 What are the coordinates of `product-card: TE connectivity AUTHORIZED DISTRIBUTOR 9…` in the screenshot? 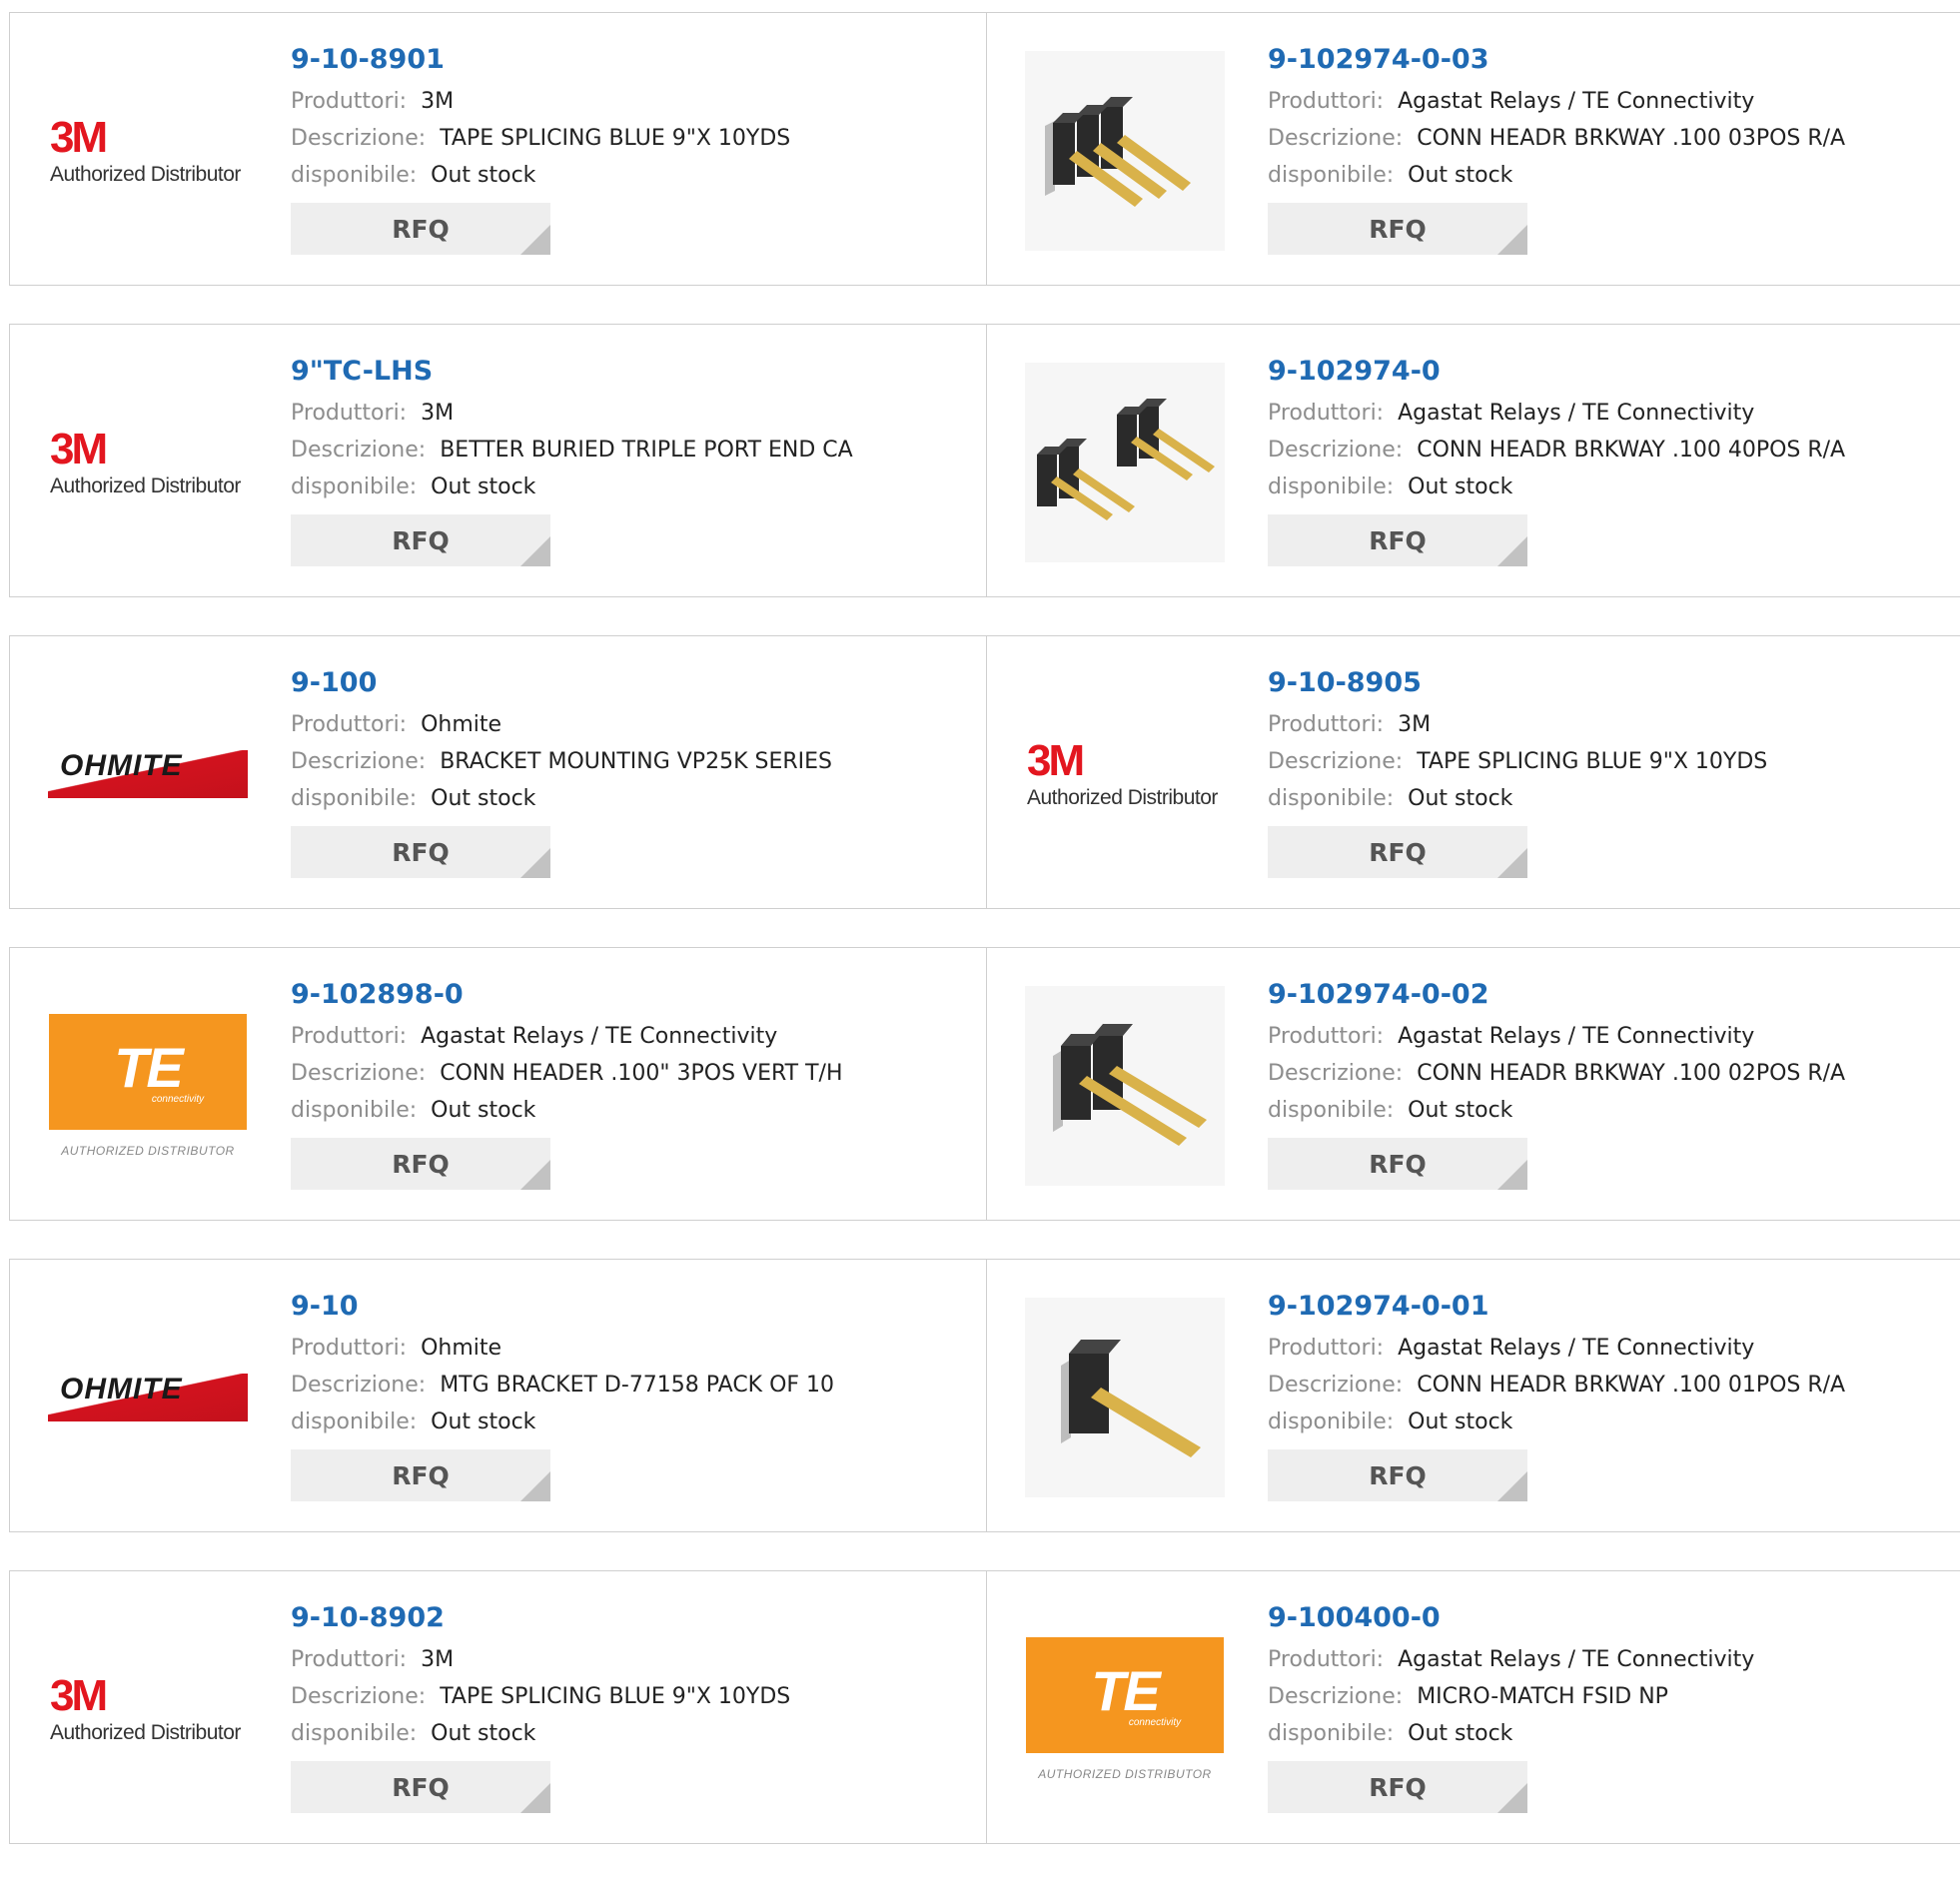 It's located at (1473, 1707).